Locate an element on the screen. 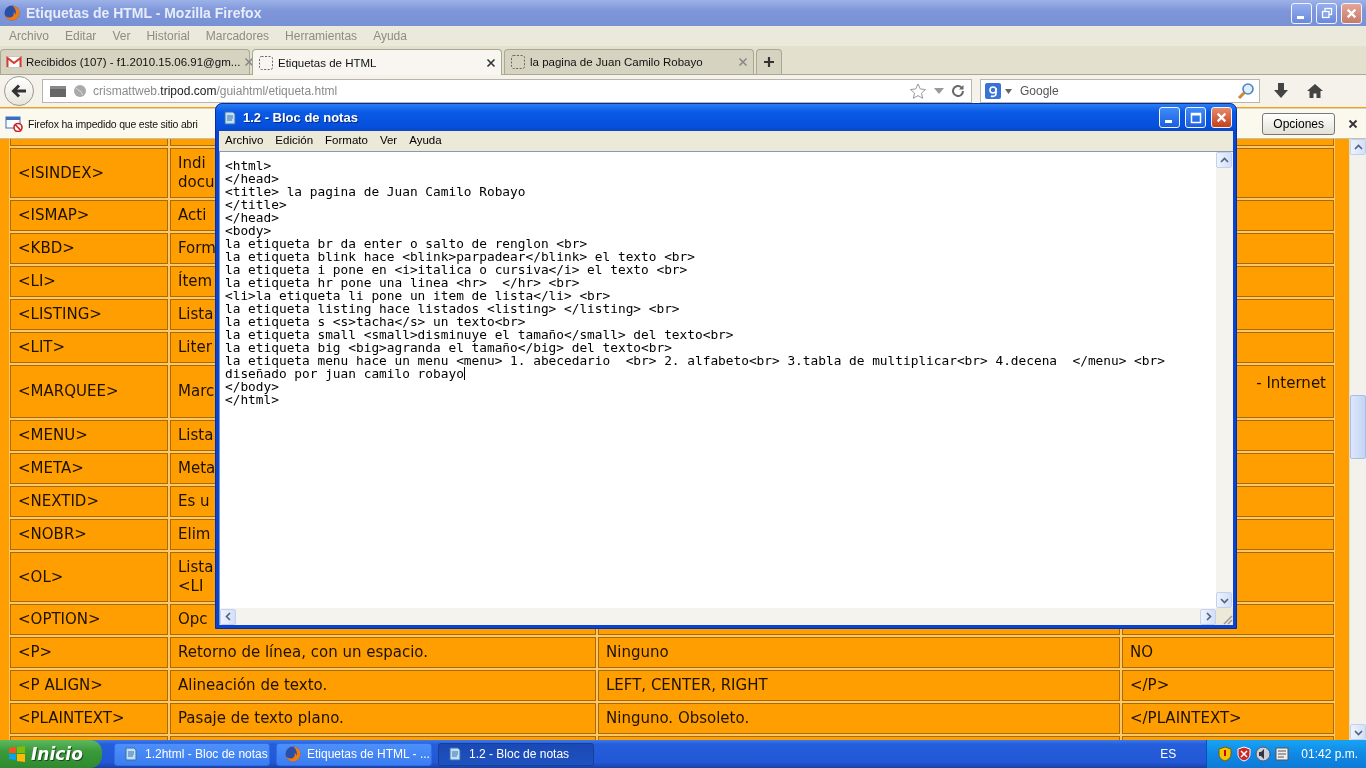 The height and width of the screenshot is (768, 1366). table-cell: <P ALIGN> is located at coordinates (89, 685).